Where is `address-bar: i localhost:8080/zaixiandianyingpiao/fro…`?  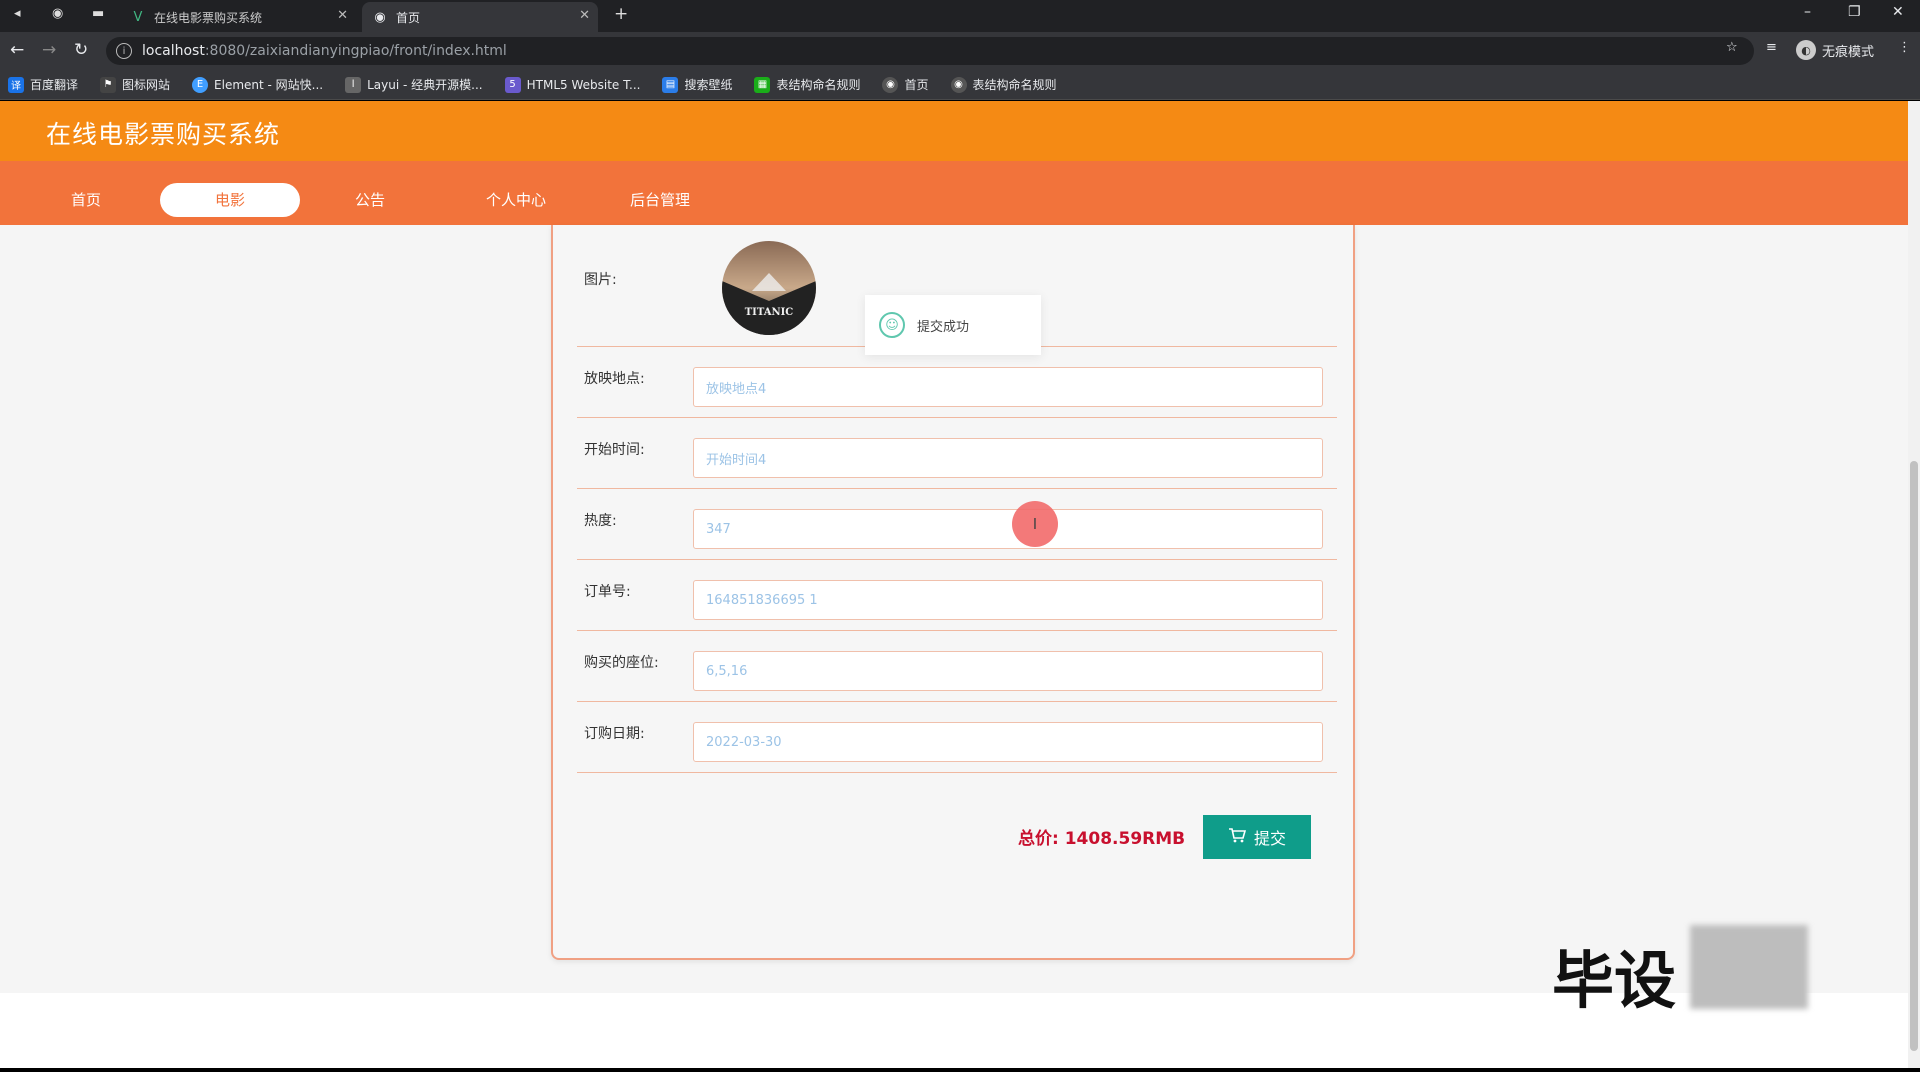
address-bar: i localhost:8080/zaixiandianyingpiao/fro… is located at coordinates (930, 51).